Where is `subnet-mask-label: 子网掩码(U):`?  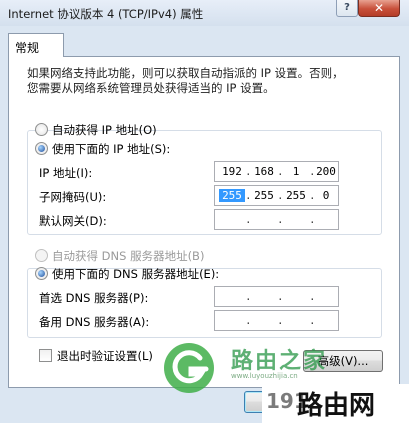 subnet-mask-label: 子网掩码(U): is located at coordinates (73, 197).